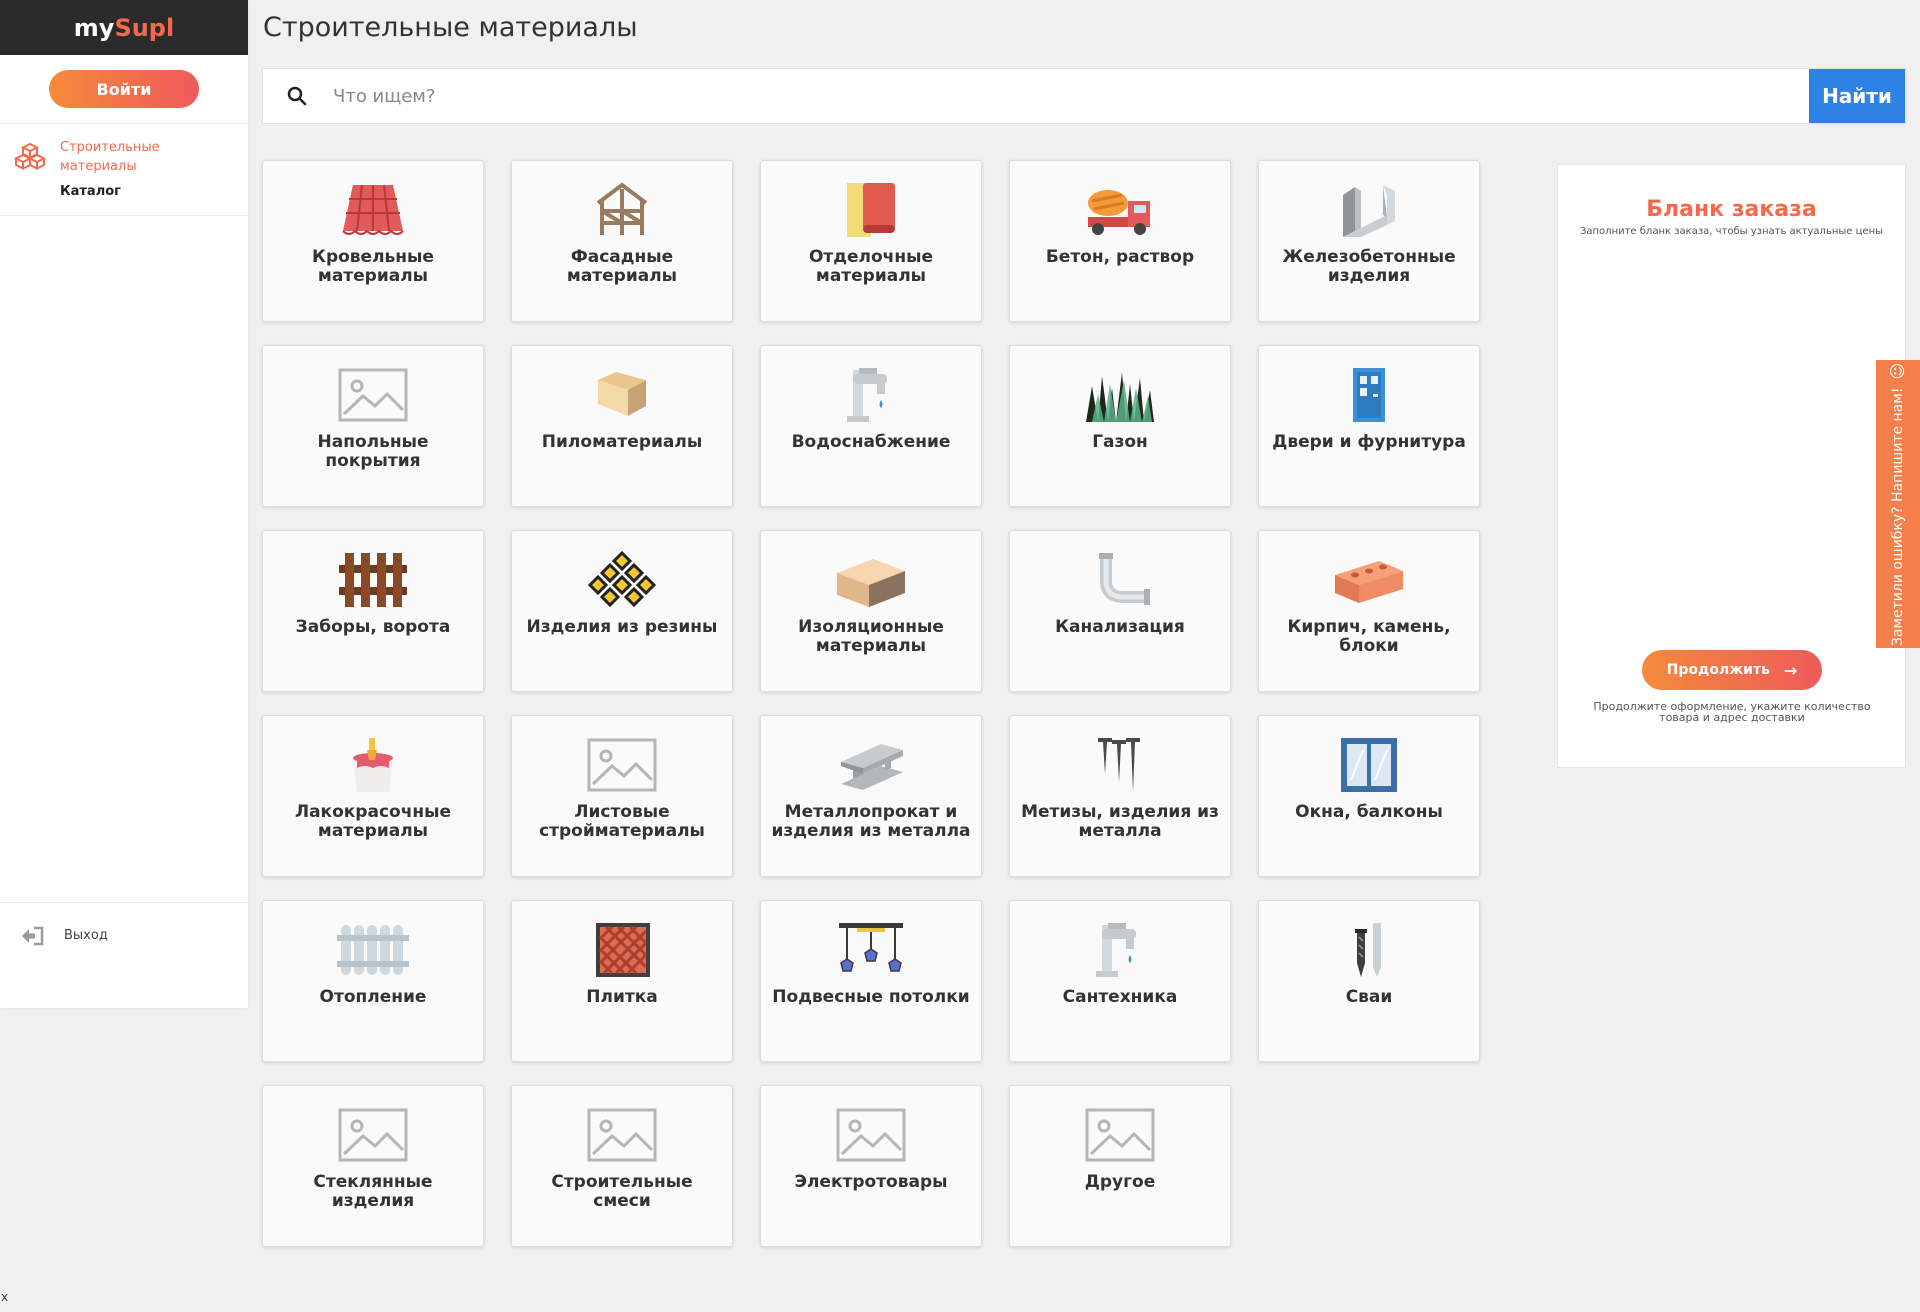  I want to click on steel-beam-icon, so click(871, 765).